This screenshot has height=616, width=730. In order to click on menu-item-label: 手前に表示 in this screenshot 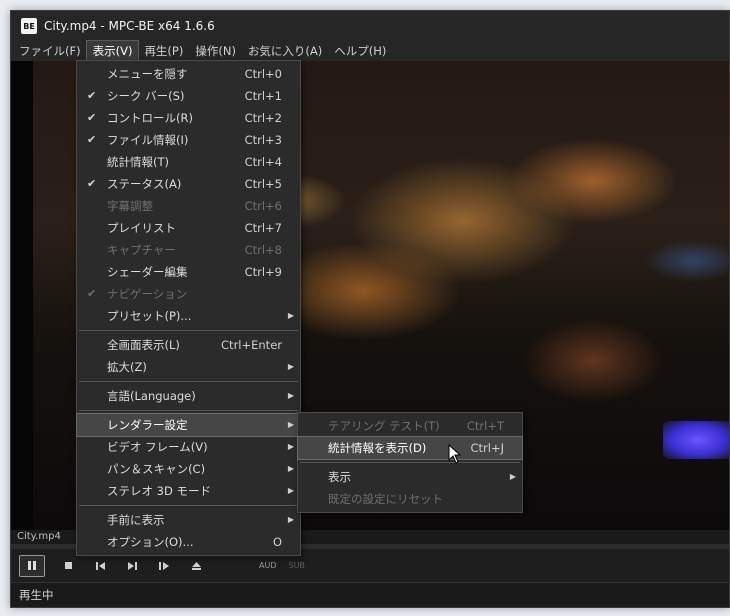, I will do `click(136, 520)`.